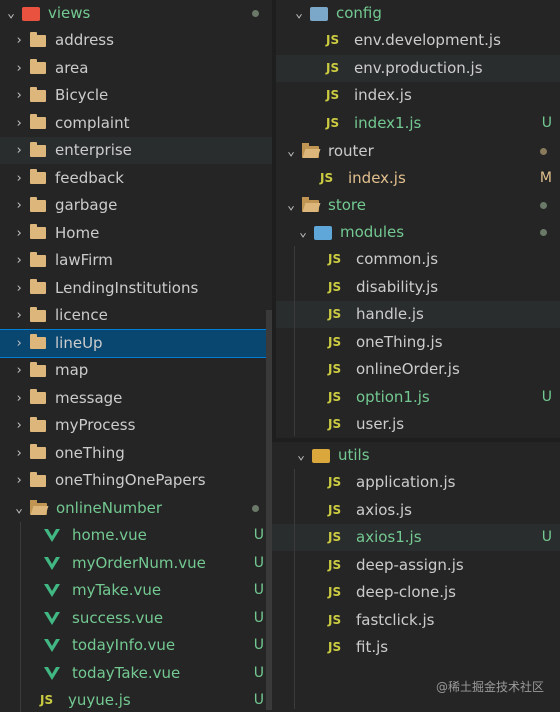 This screenshot has height=712, width=560. I want to click on file-home.vue: home.vue U, so click(136, 535).